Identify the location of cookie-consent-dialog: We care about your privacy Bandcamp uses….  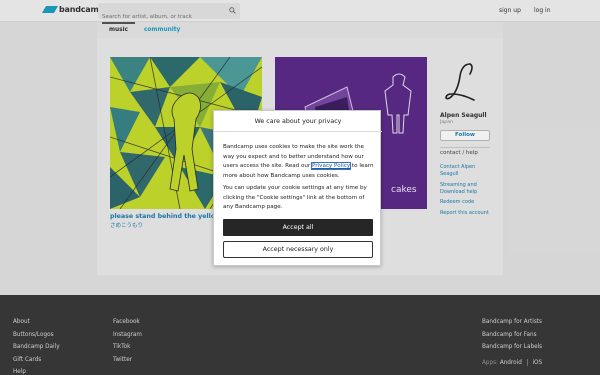
(297, 188).